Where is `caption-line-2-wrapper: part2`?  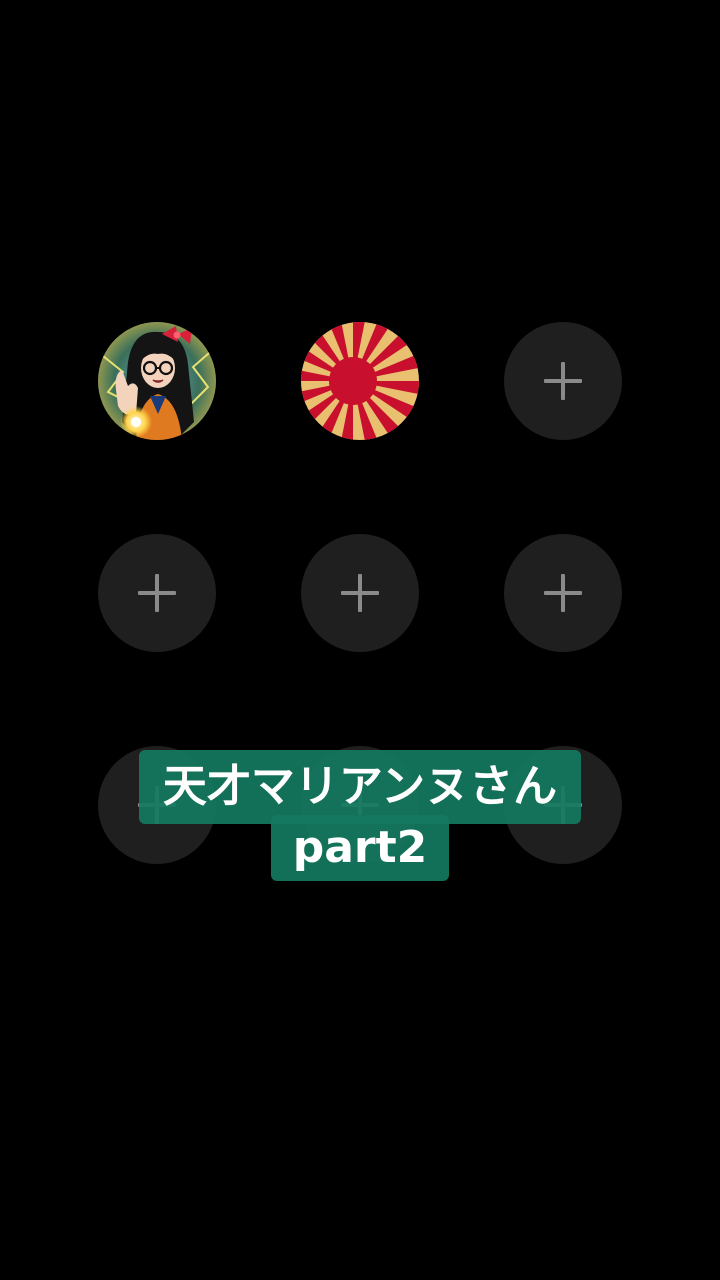
caption-line-2-wrapper: part2 is located at coordinates (360, 848).